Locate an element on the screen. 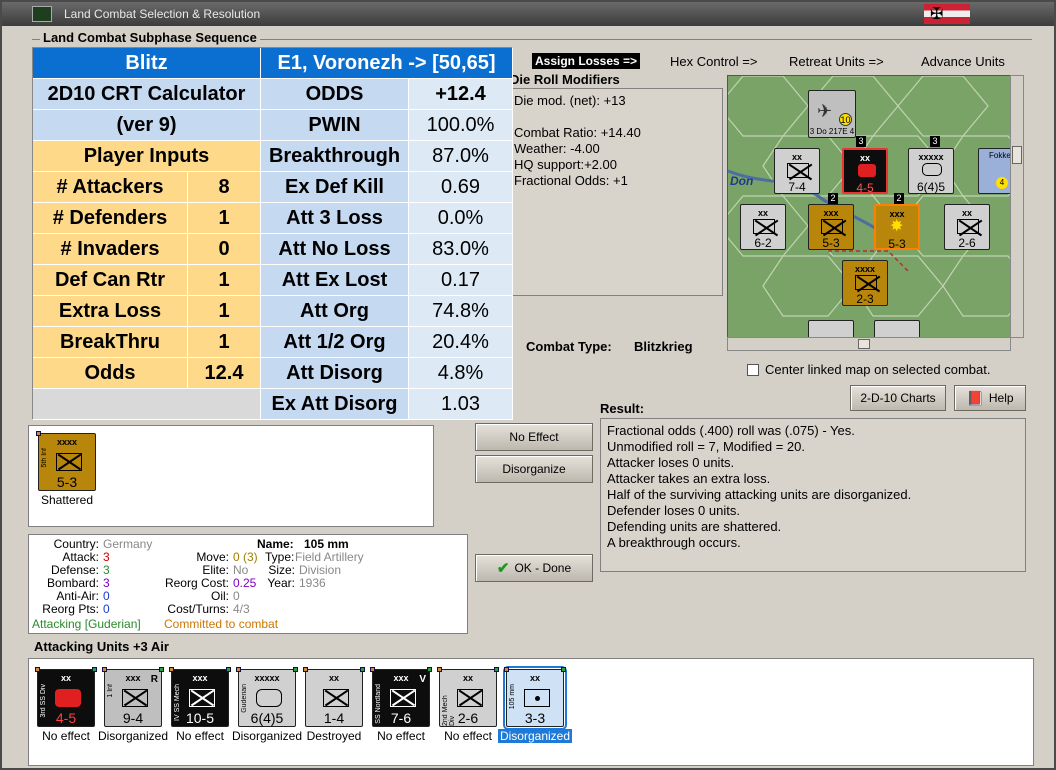 Image resolution: width=1056 pixels, height=770 pixels. attacking-status: Attacking [Guderian] is located at coordinates (86, 624).